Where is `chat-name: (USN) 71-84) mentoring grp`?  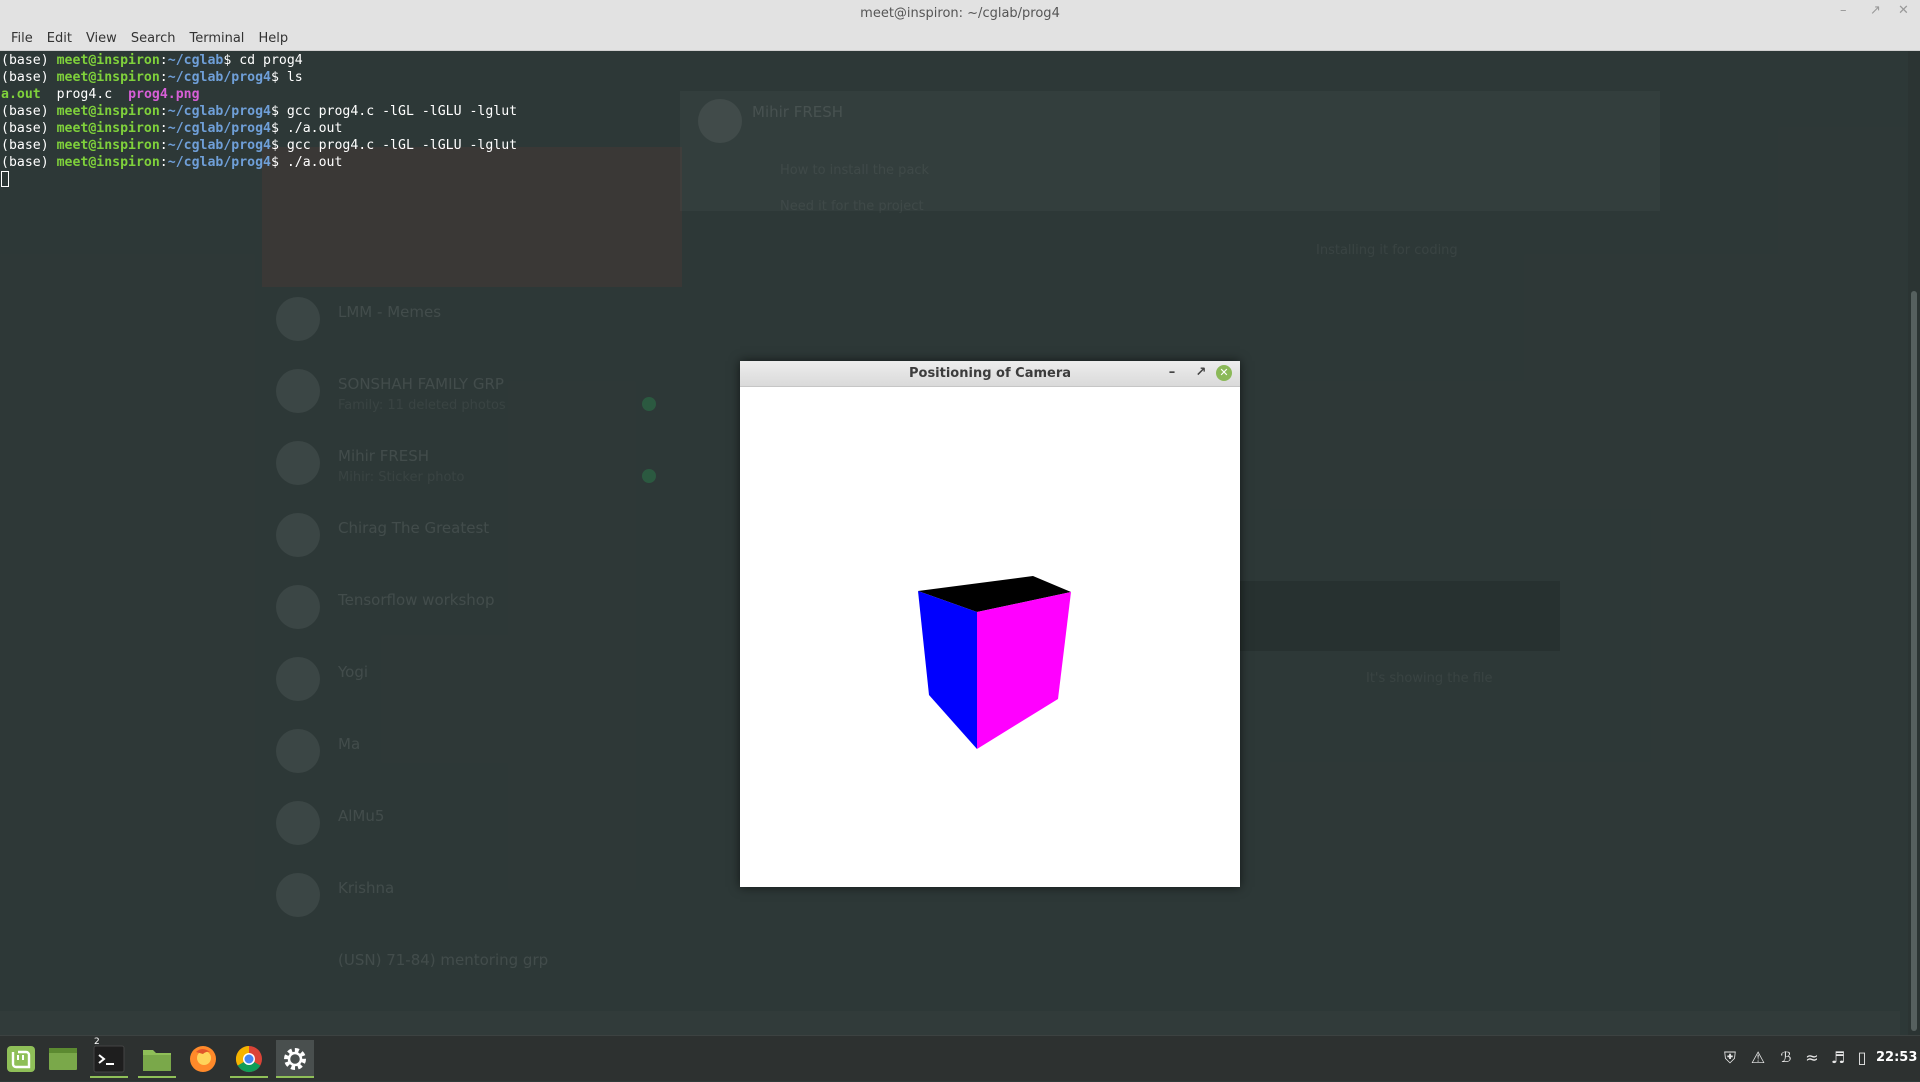 chat-name: (USN) 71-84) mentoring grp is located at coordinates (443, 960).